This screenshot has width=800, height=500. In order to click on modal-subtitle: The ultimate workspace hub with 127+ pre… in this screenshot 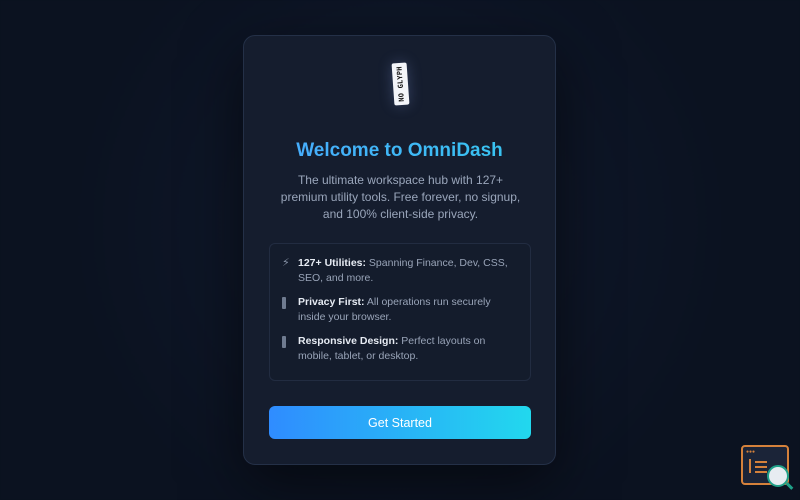, I will do `click(400, 197)`.